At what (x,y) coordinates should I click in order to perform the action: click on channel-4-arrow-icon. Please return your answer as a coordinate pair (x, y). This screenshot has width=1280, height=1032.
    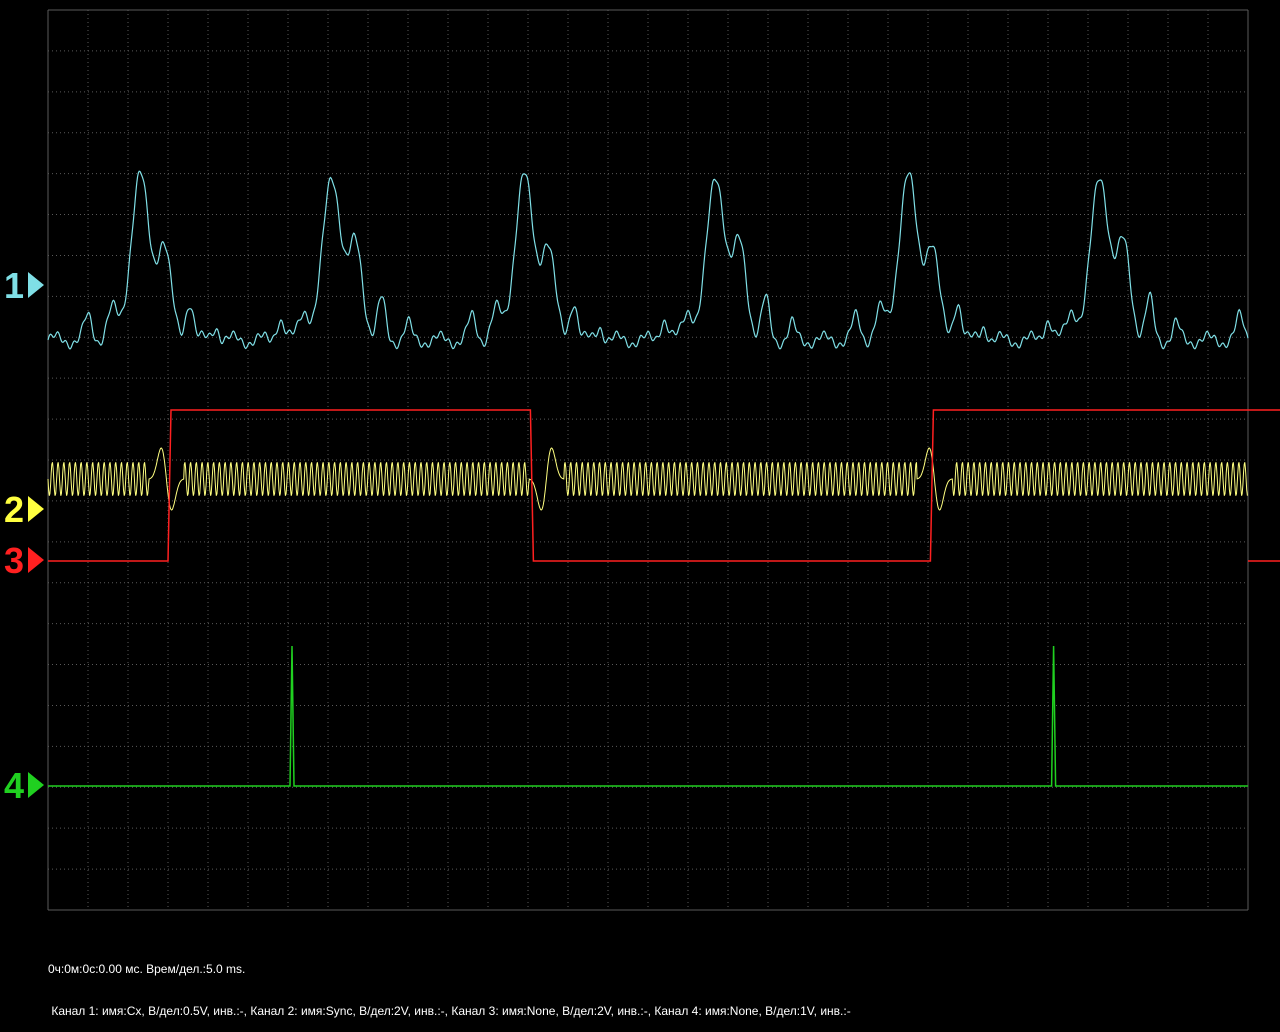
    Looking at the image, I should click on (36, 785).